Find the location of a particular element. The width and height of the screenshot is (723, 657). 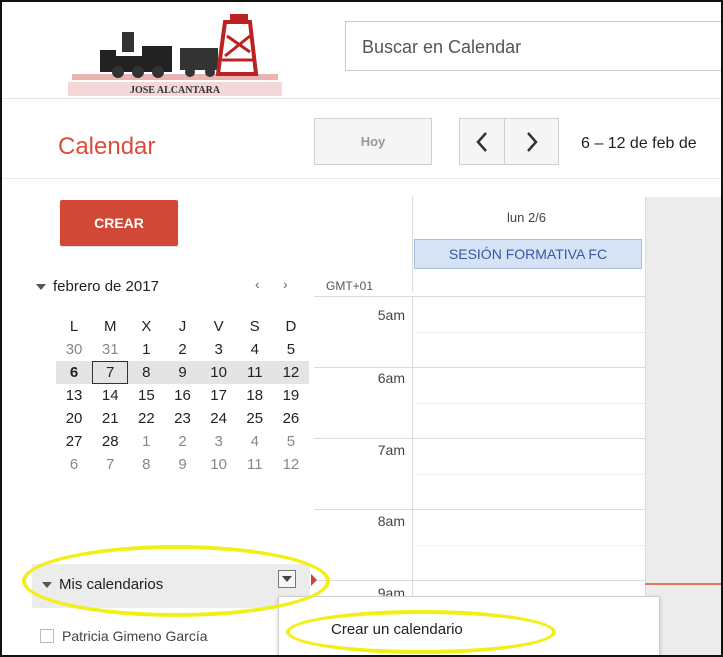

calendar-name: Patricia Gimeno García is located at coordinates (135, 636).